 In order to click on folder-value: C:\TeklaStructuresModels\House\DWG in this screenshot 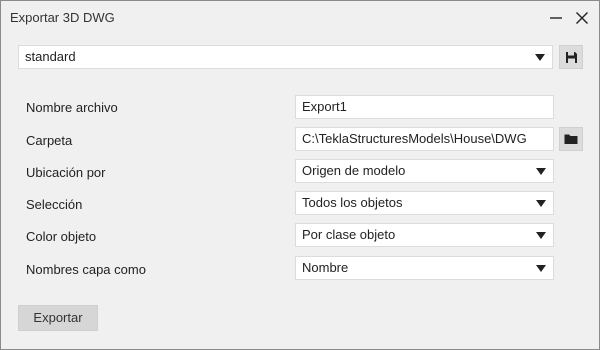, I will do `click(414, 138)`.